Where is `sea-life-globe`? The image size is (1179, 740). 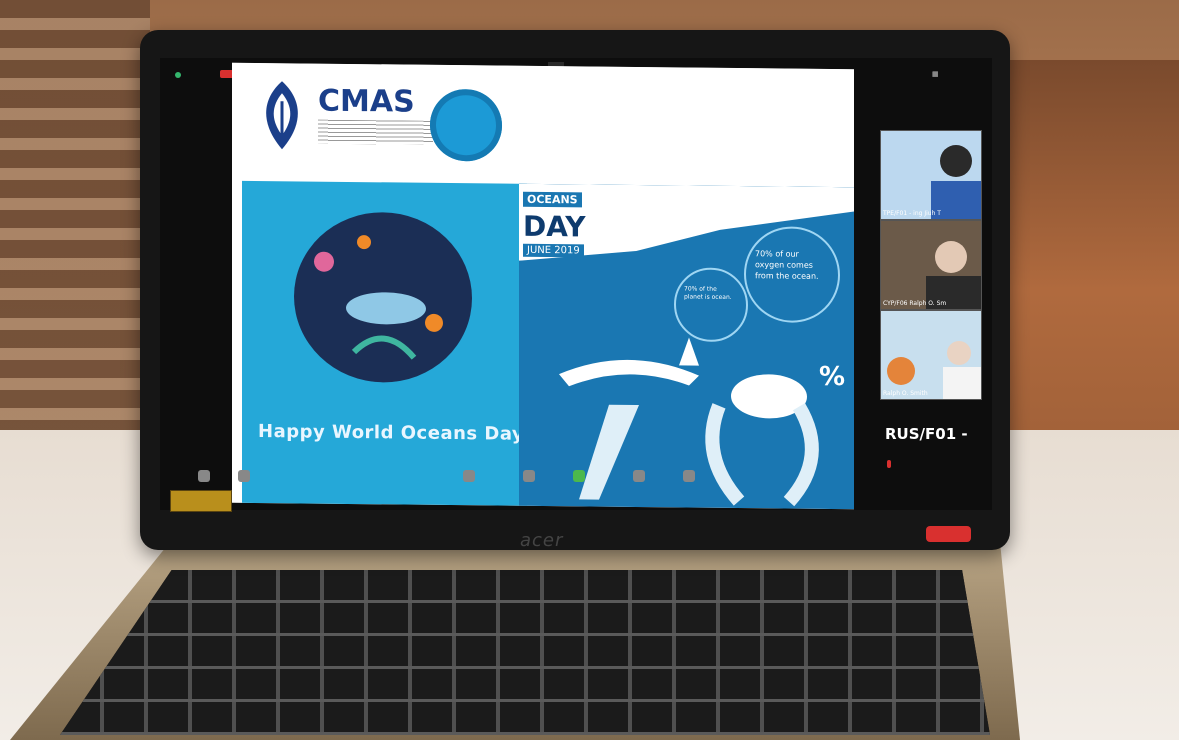
sea-life-globe is located at coordinates (383, 297).